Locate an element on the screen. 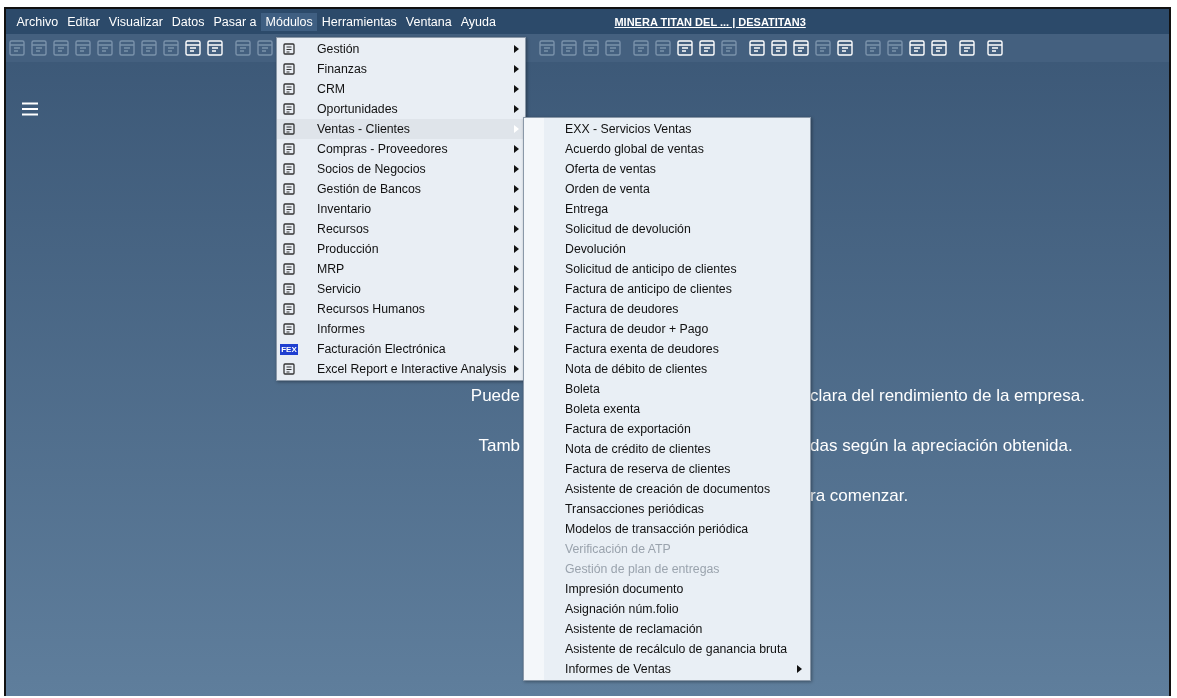  menu-bar-item: Ayuda is located at coordinates (478, 21).